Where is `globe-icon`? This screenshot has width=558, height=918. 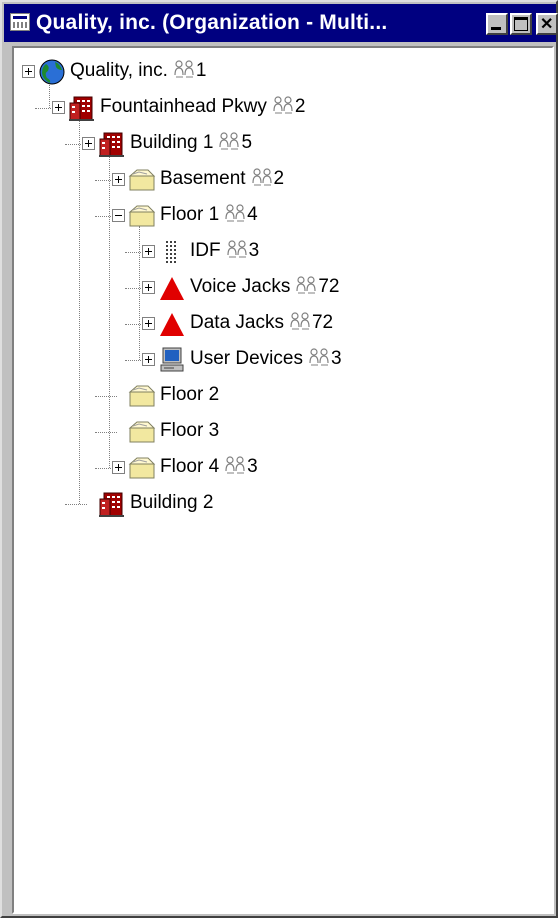
globe-icon is located at coordinates (52, 72).